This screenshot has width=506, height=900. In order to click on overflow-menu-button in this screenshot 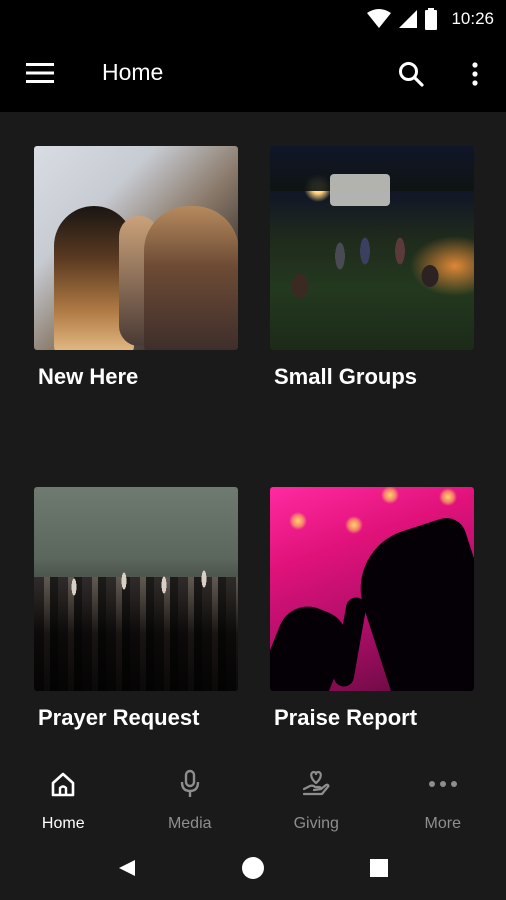, I will do `click(475, 76)`.